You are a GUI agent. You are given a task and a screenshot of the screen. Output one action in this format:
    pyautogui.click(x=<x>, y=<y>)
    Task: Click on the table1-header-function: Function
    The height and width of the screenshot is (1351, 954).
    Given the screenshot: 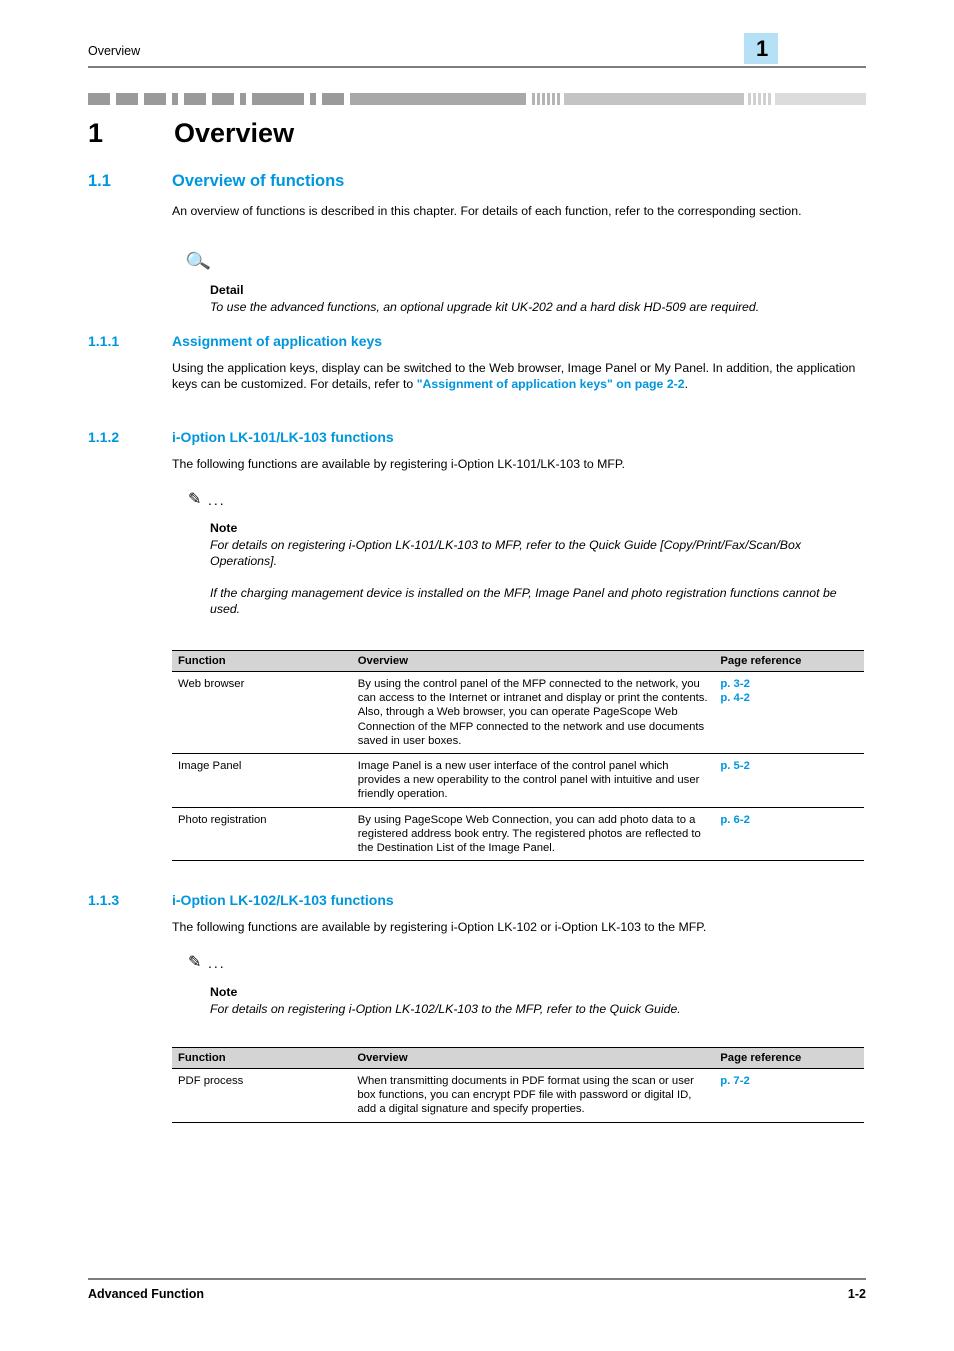 What is the action you would take?
    pyautogui.click(x=262, y=661)
    